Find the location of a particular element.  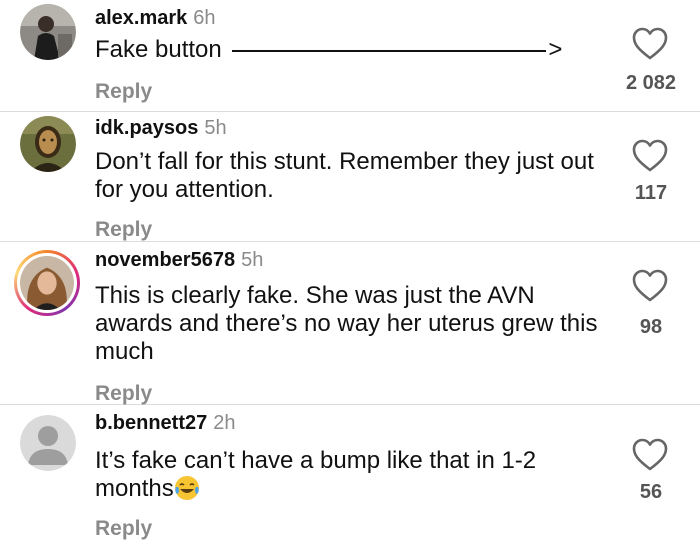

comment-body: Fake button is located at coordinates (158, 49).